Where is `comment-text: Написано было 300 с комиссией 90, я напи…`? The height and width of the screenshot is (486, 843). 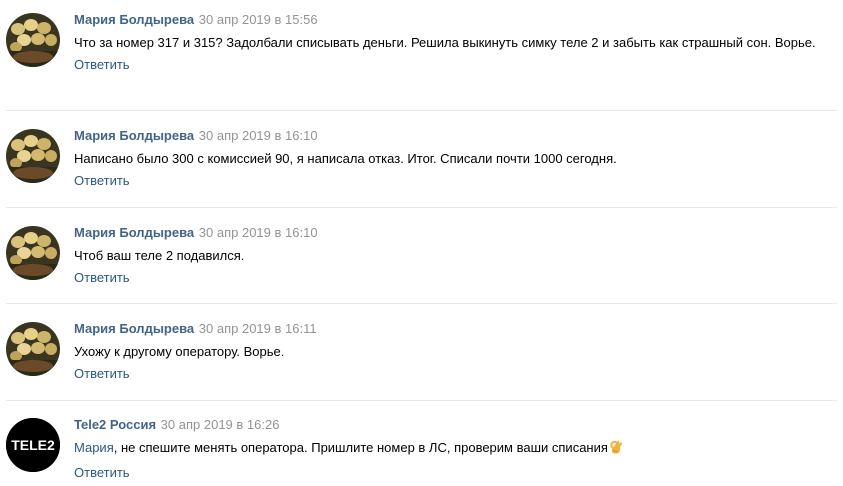 comment-text: Написано было 300 с комиссией 90, я напи… is located at coordinates (345, 158).